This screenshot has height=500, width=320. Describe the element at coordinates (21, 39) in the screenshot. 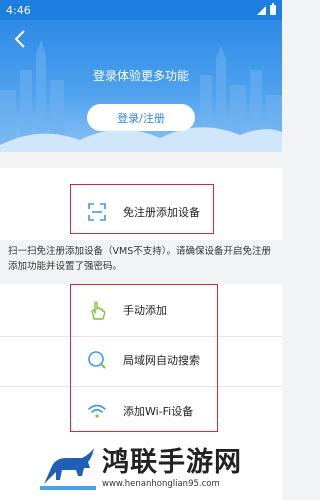

I see `back-arrow-icon` at that location.